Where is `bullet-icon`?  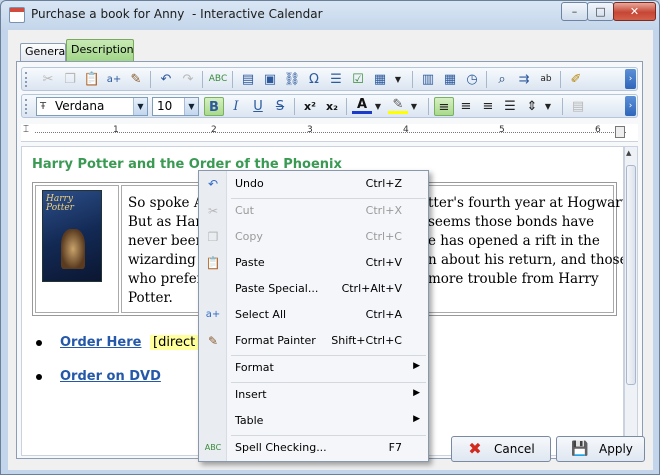 bullet-icon is located at coordinates (39, 377).